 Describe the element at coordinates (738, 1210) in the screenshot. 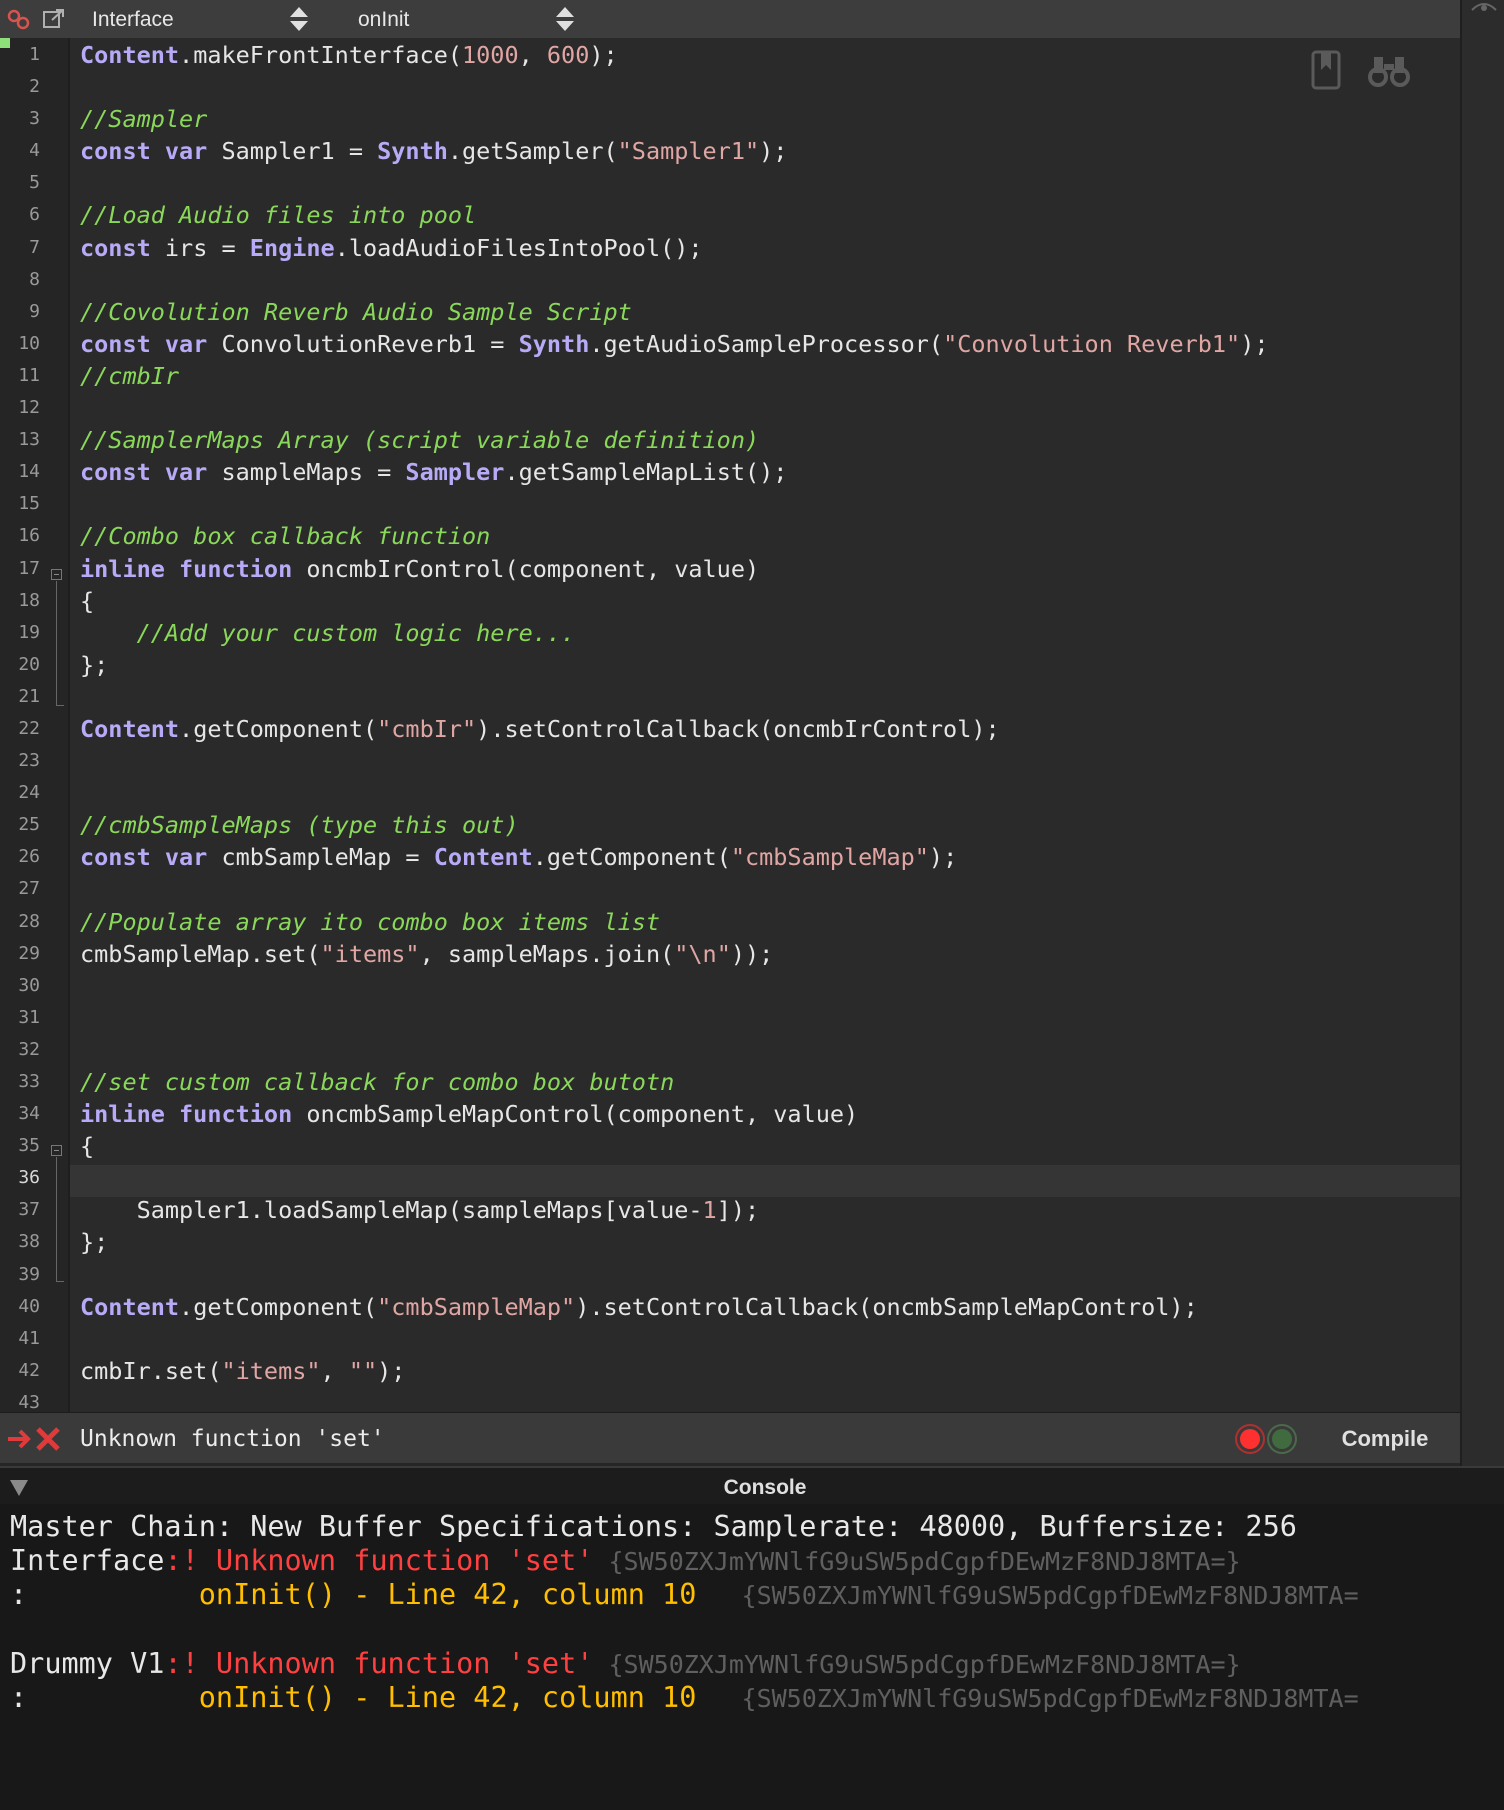

I see `code-token: ]);` at that location.